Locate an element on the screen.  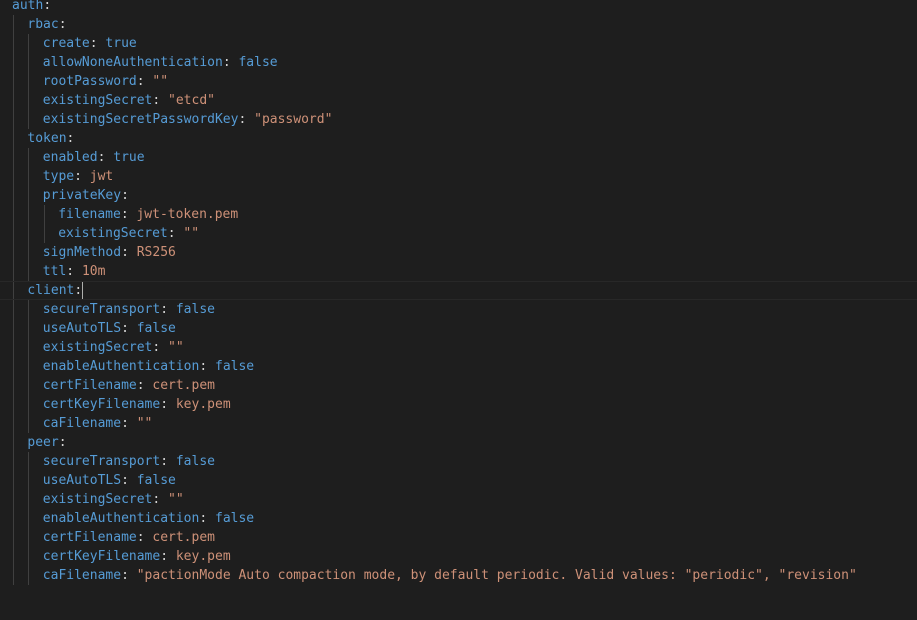
code-line: create: true is located at coordinates (458, 43).